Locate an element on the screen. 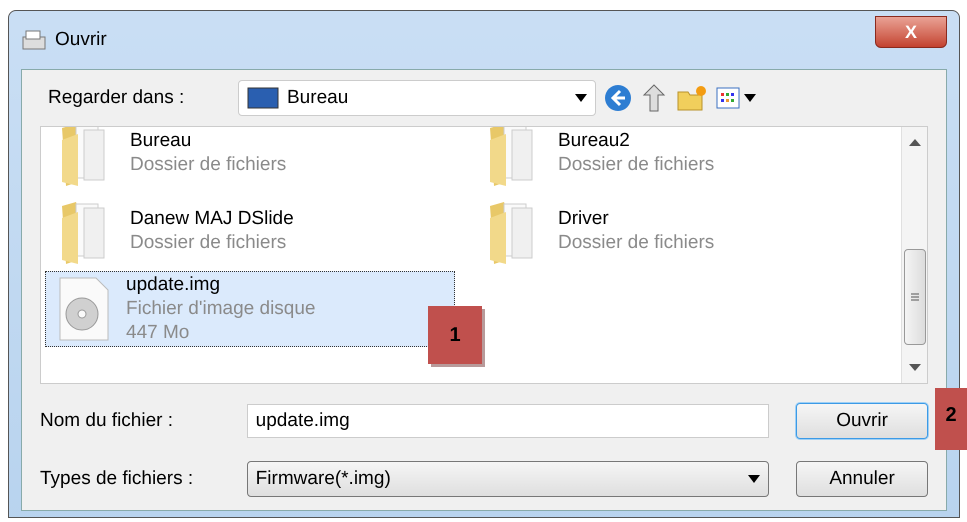 The height and width of the screenshot is (522, 967). scroll-down-icon is located at coordinates (914, 367).